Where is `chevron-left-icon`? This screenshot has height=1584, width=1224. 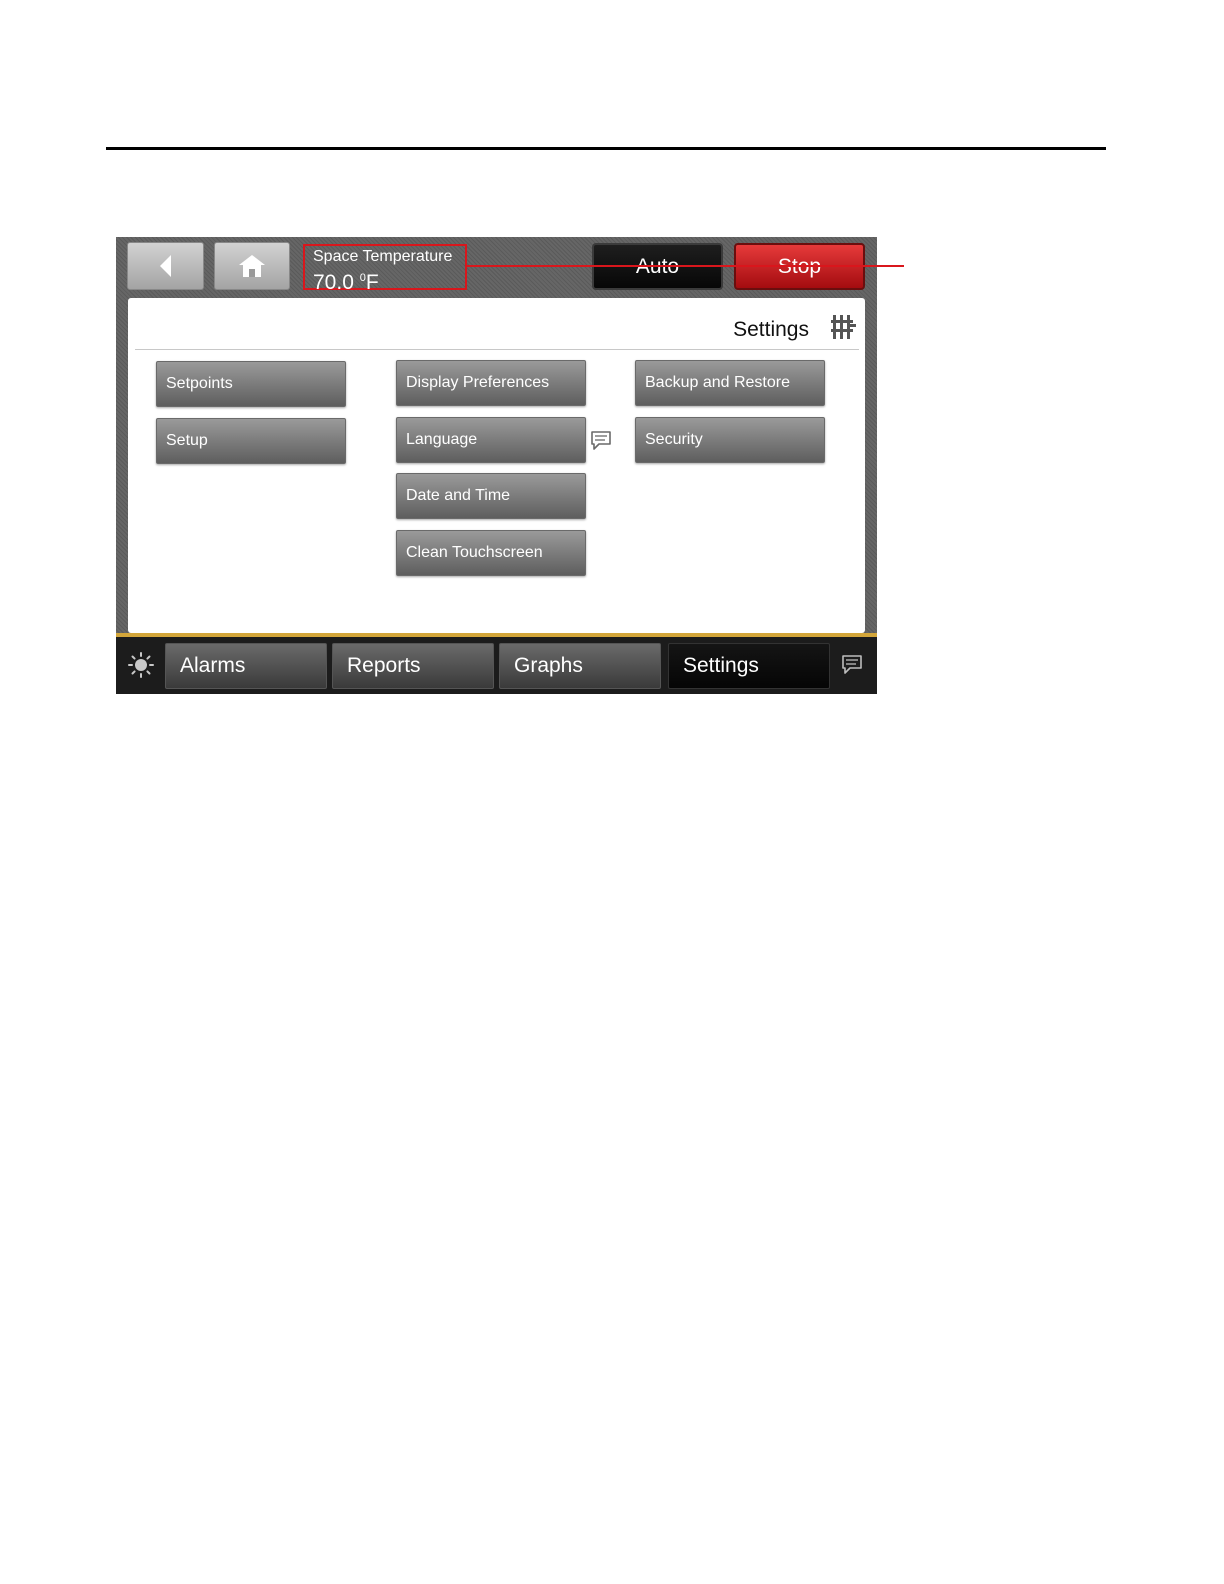
chevron-left-icon is located at coordinates (165, 266).